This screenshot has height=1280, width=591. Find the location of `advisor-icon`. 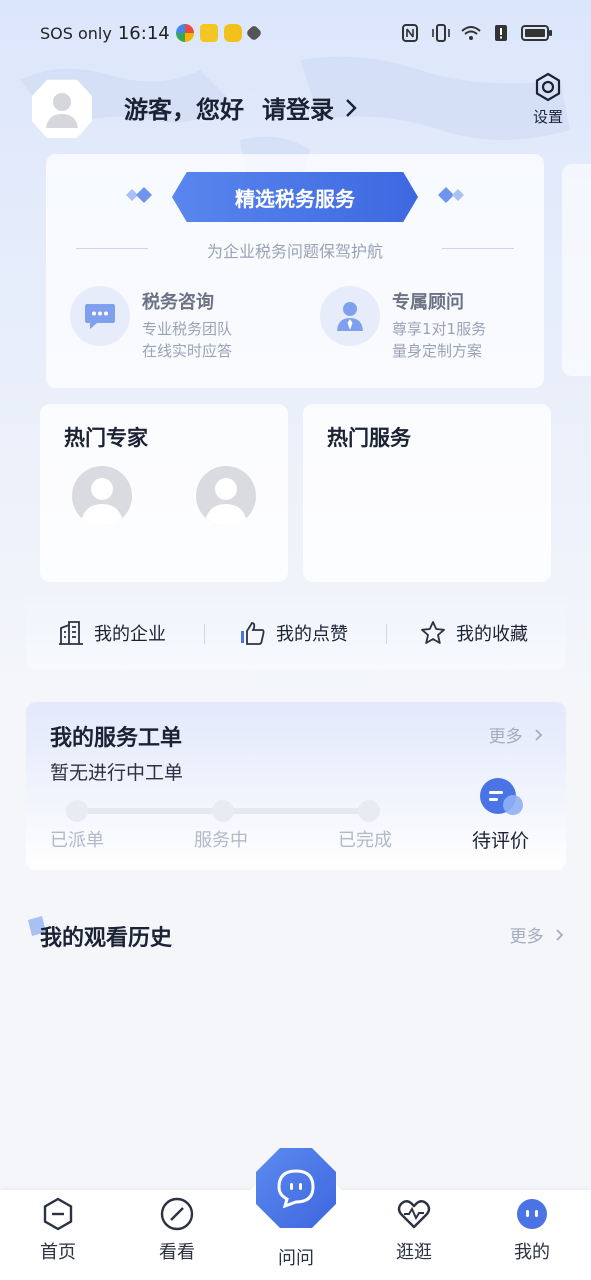

advisor-icon is located at coordinates (350, 316).